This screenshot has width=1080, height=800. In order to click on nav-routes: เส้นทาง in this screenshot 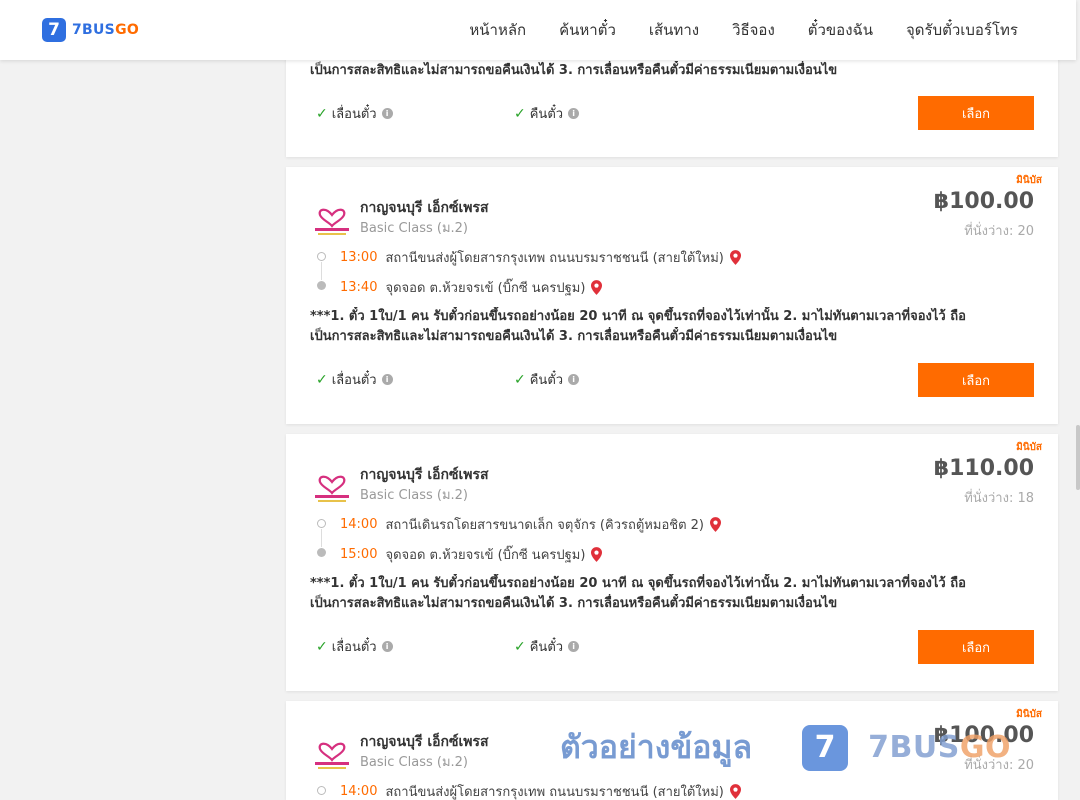, I will do `click(674, 30)`.